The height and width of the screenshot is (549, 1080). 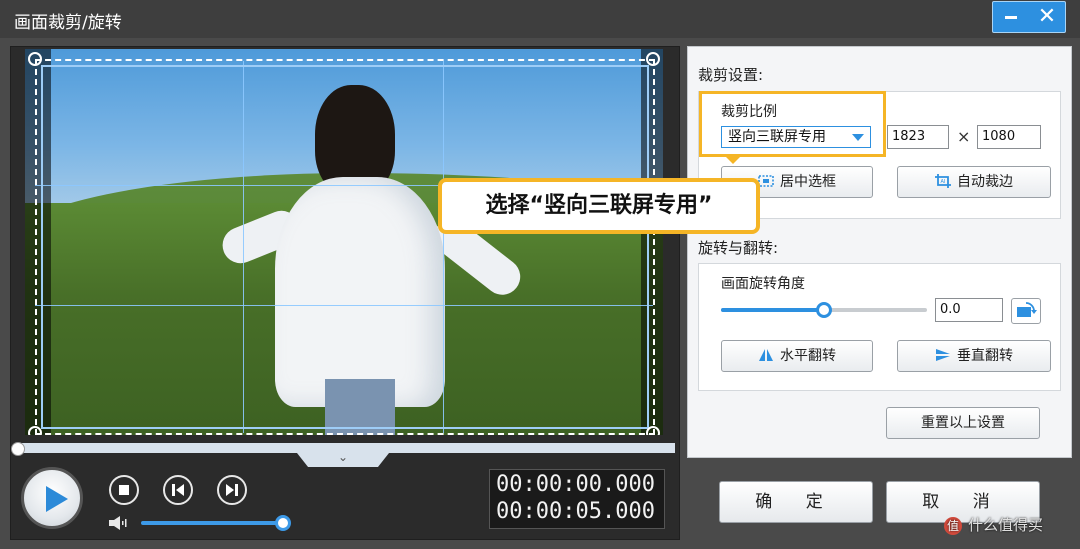 What do you see at coordinates (796, 502) in the screenshot?
I see `ok-button: 确 定` at bounding box center [796, 502].